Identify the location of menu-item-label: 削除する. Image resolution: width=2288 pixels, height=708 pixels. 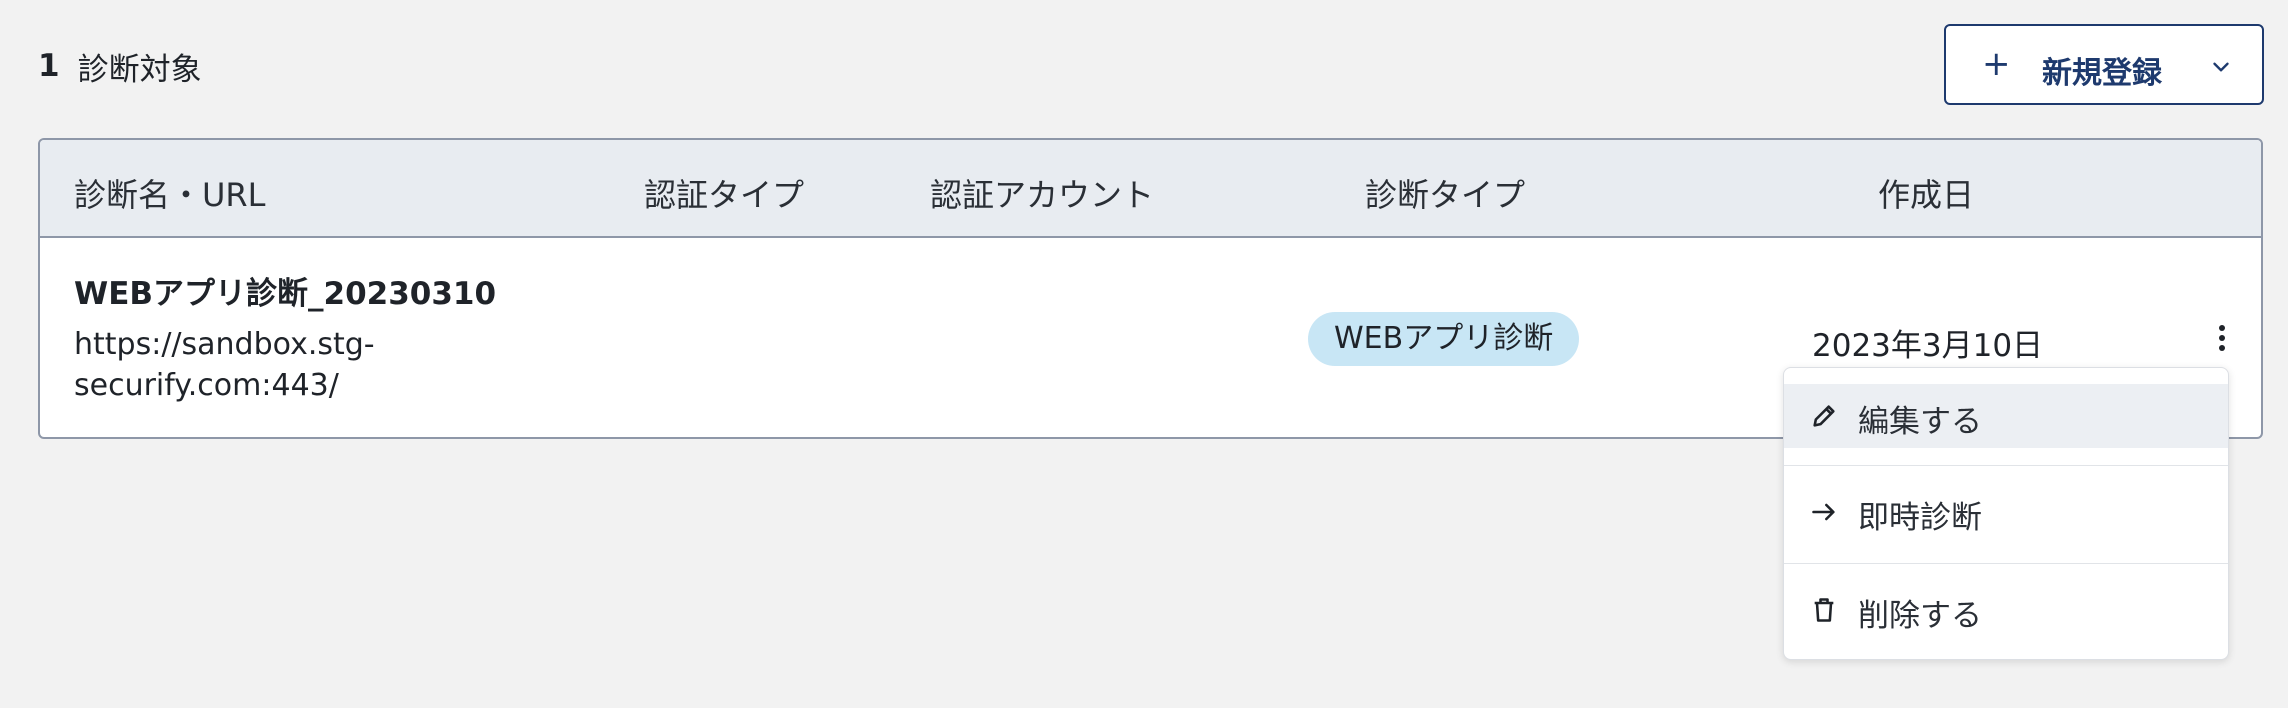
(1920, 616).